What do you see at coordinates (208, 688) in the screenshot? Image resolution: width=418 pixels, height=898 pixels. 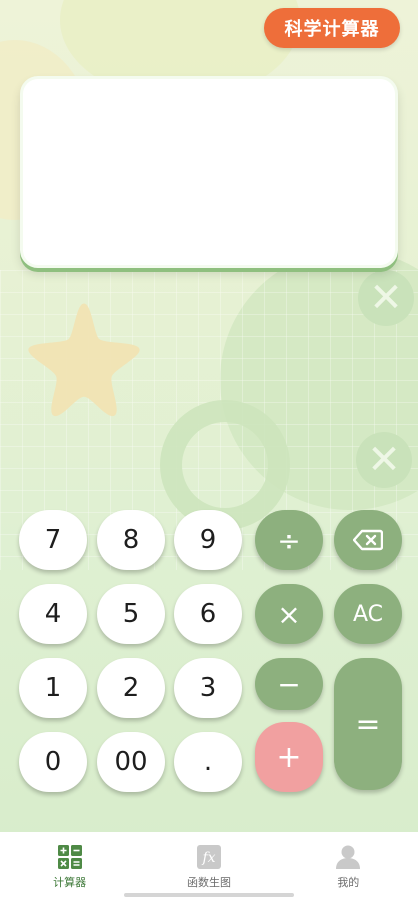 I see `key-3: 3` at bounding box center [208, 688].